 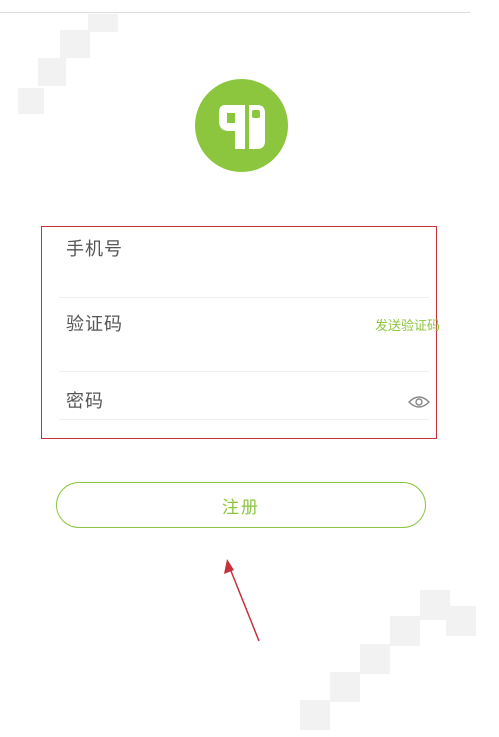 I want to click on send-code-button: 发送验证码, so click(x=407, y=324).